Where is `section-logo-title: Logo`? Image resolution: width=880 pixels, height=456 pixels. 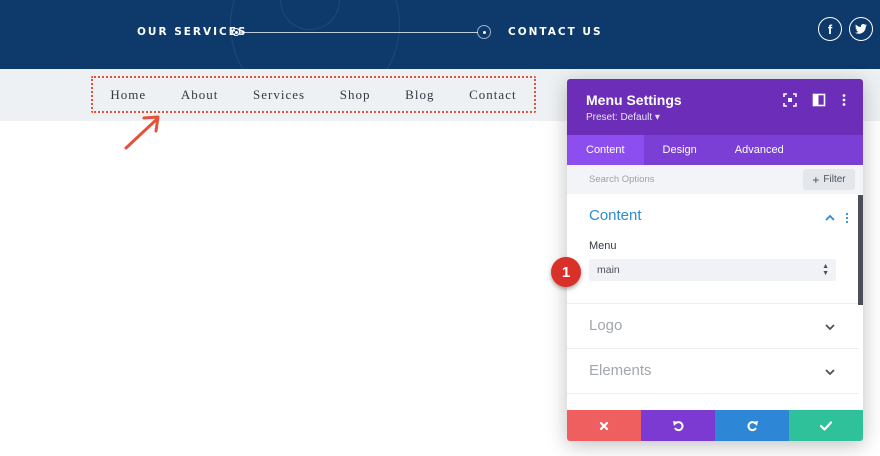
section-logo-title: Logo is located at coordinates (606, 325).